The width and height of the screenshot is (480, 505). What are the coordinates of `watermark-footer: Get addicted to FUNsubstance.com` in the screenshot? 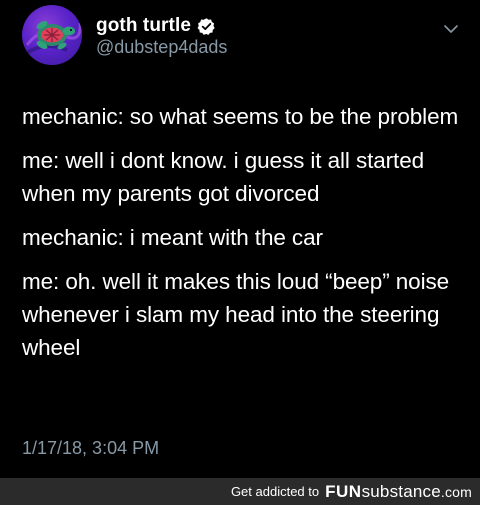 It's located at (240, 491).